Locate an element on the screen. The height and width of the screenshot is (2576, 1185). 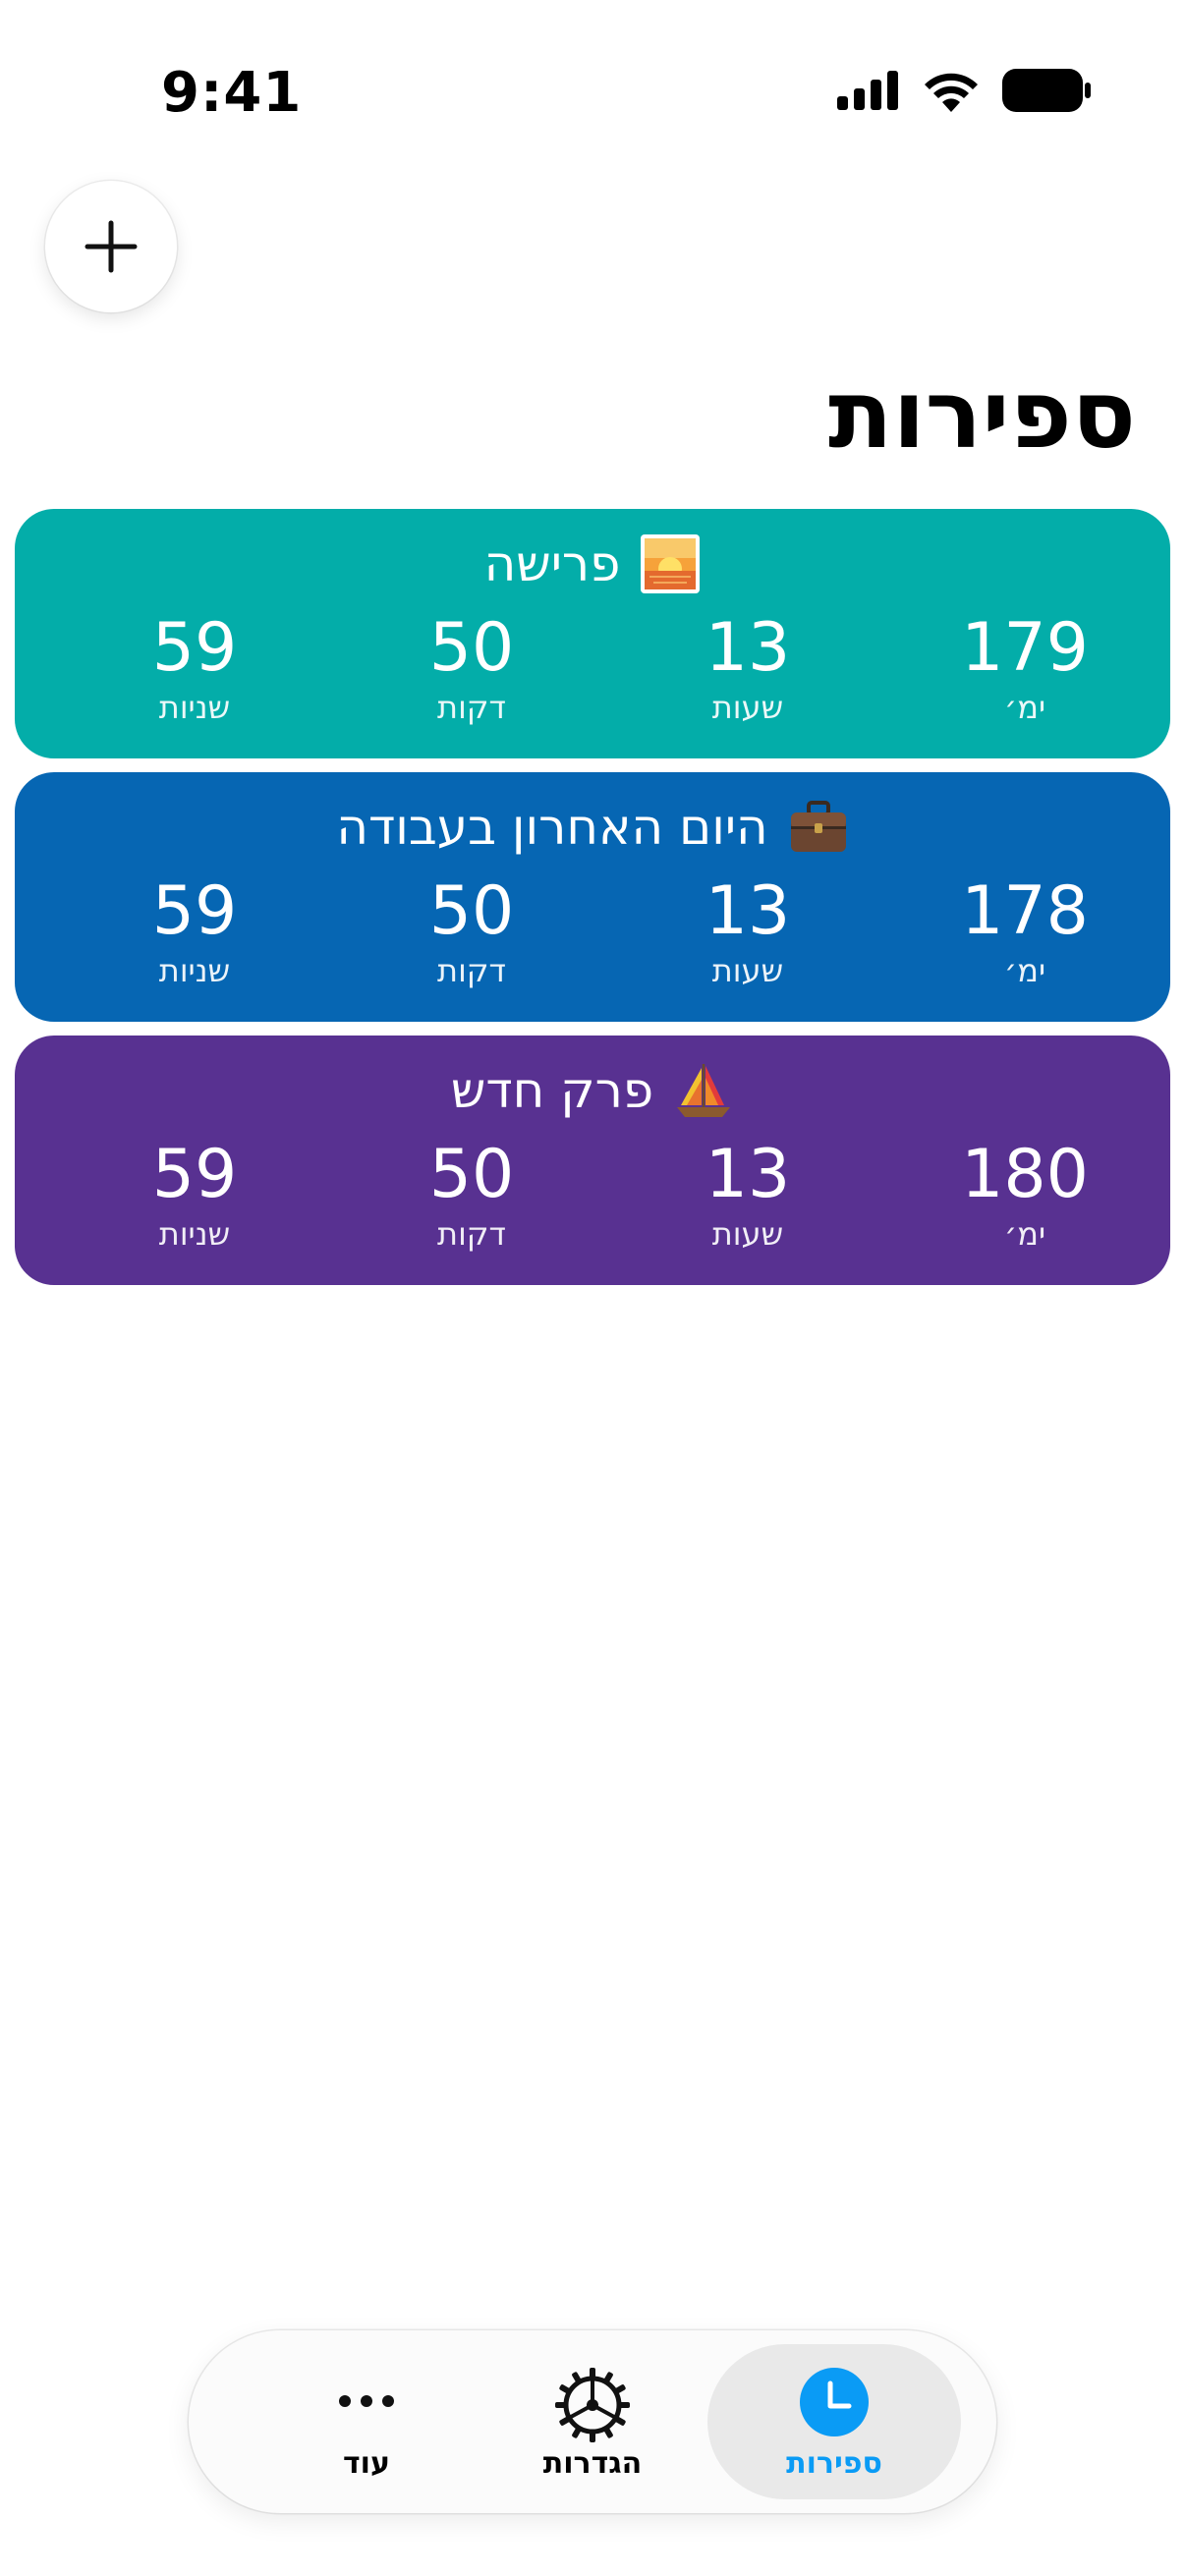
counter-card-retirement: פרישה 179 ימ׳ 13 שעות 50 דקות 59 שניות is located at coordinates (592, 633).